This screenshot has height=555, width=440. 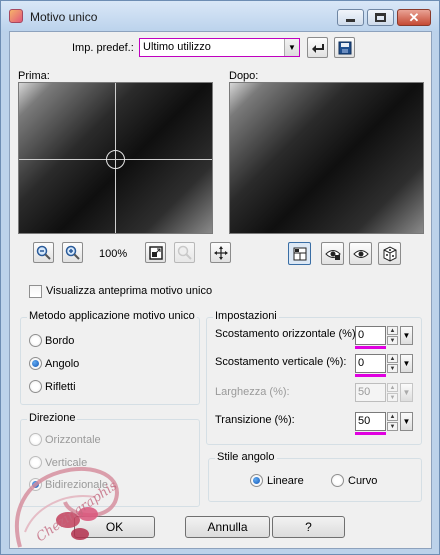 I want to click on preset-dropdown: Ultimo utilizzo ▼, so click(x=219, y=47).